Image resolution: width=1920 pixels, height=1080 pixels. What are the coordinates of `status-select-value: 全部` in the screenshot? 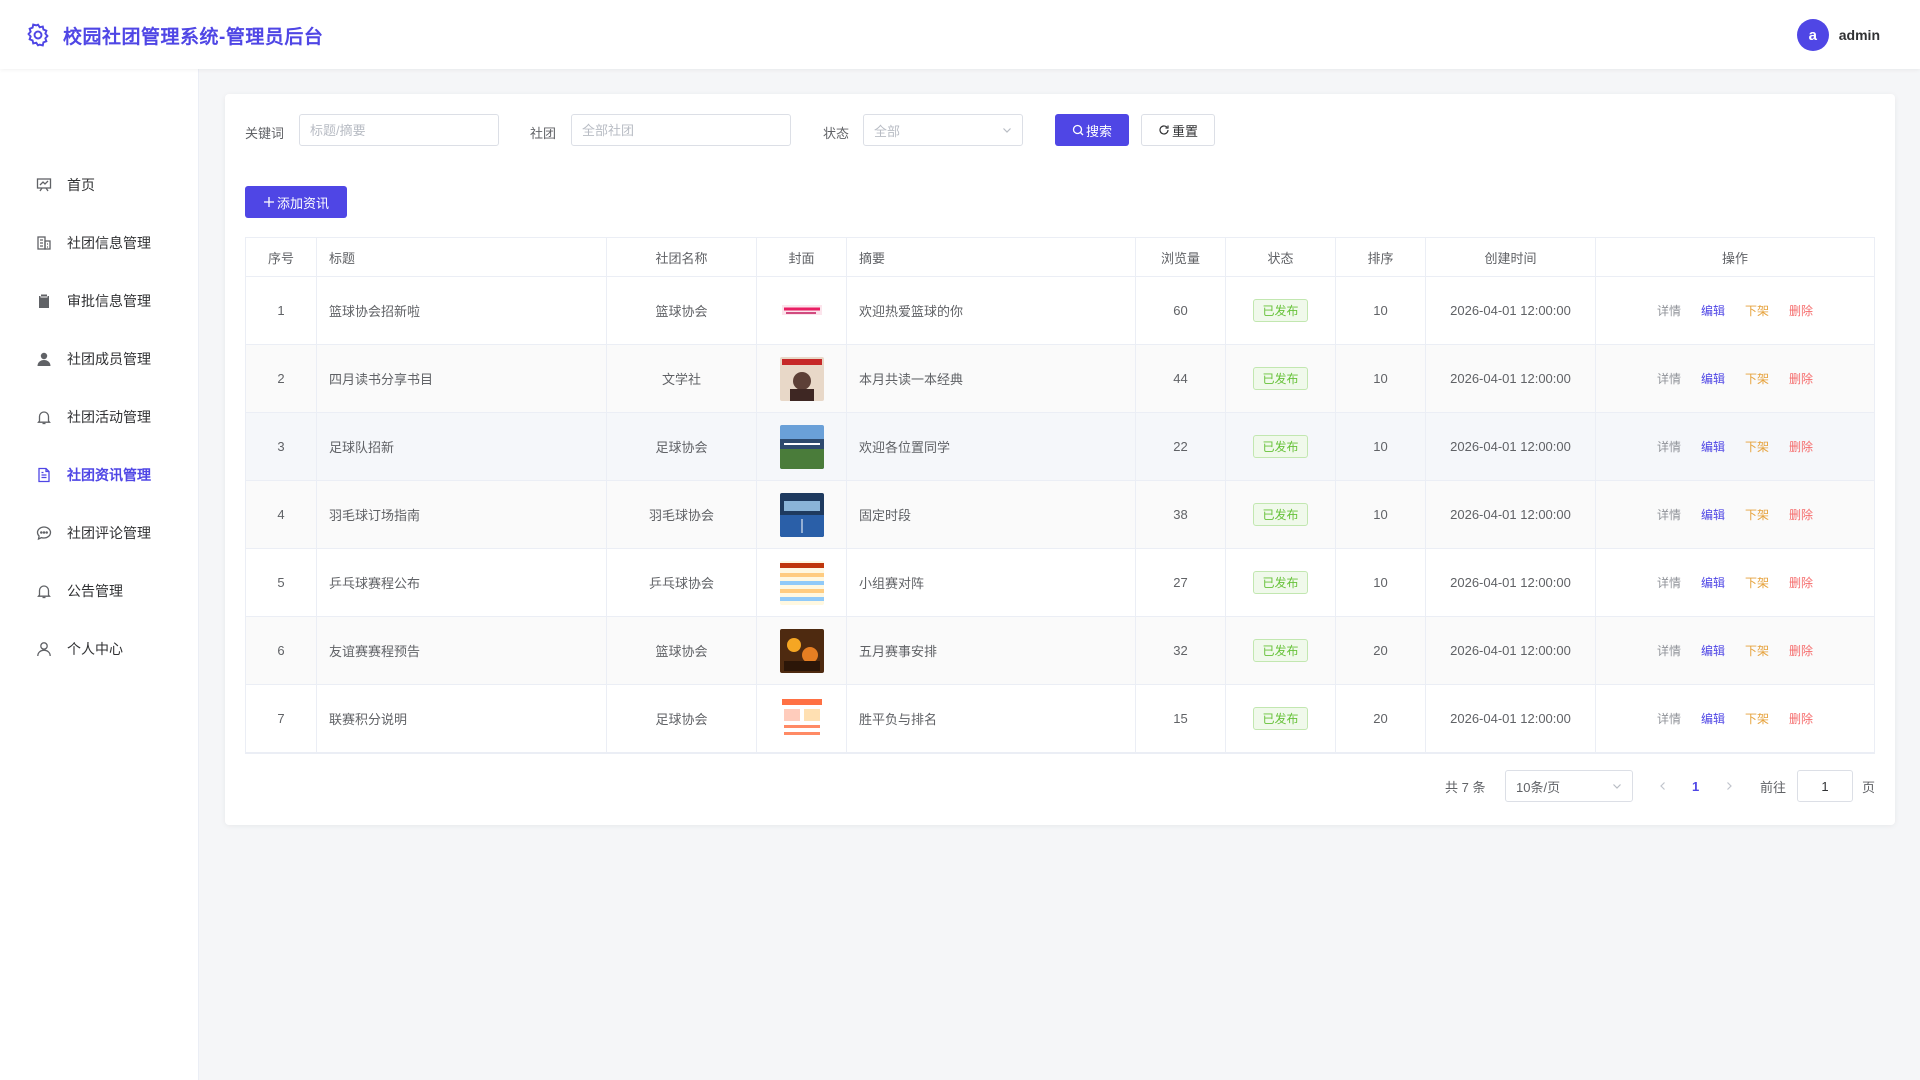 It's located at (887, 131).